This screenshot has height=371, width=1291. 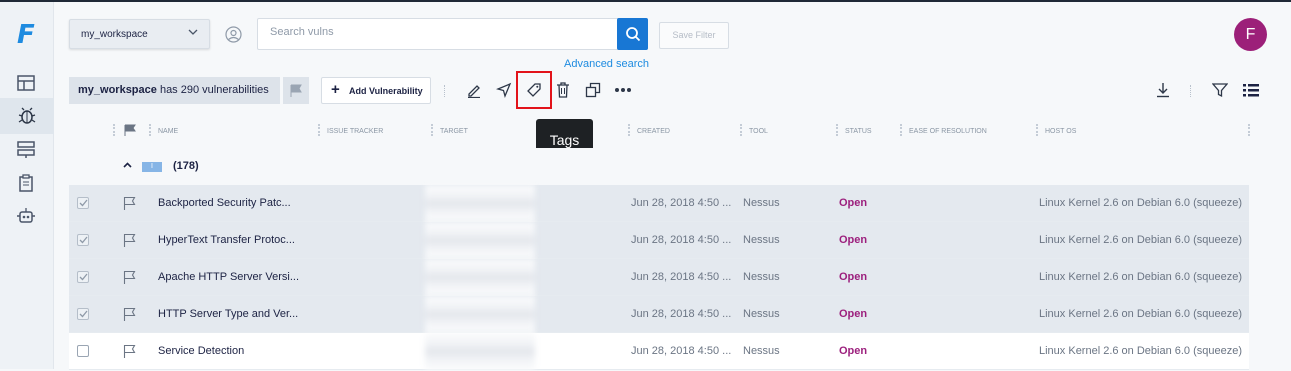 I want to click on tag-icon, so click(x=534, y=90).